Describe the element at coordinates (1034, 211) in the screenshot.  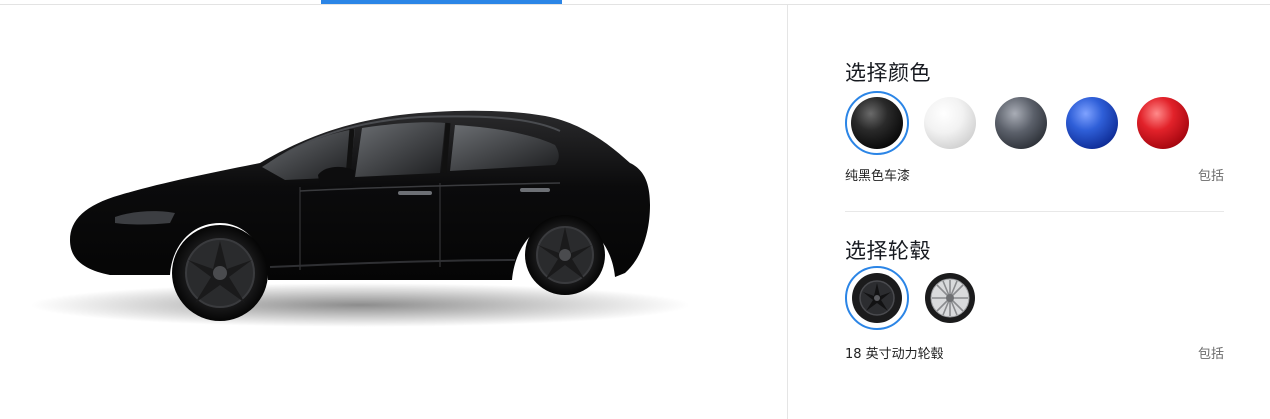
I see `section-divider` at that location.